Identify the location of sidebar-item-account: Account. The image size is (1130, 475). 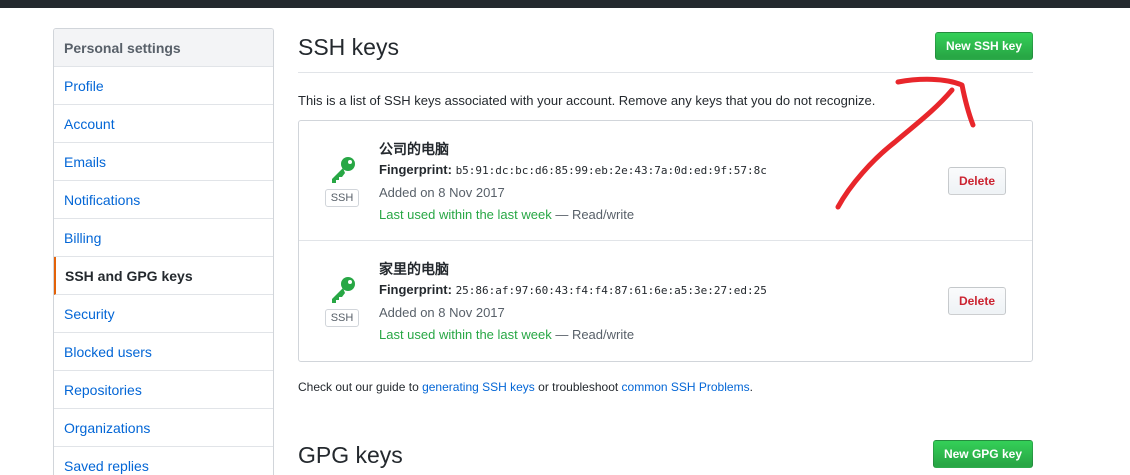
(163, 124).